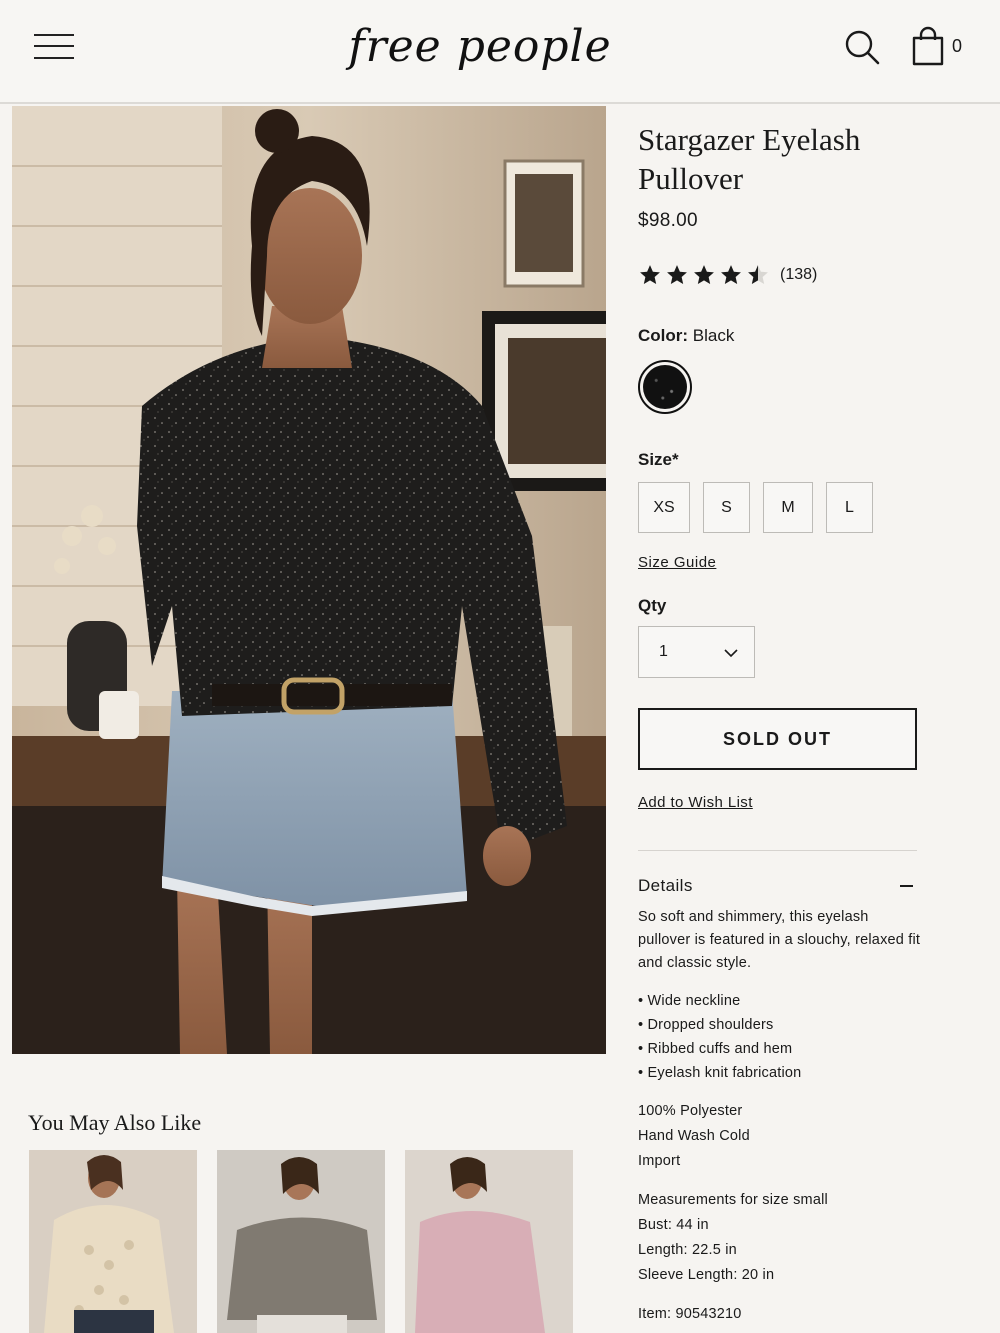  What do you see at coordinates (726, 507) in the screenshot?
I see `size-option-s: S` at bounding box center [726, 507].